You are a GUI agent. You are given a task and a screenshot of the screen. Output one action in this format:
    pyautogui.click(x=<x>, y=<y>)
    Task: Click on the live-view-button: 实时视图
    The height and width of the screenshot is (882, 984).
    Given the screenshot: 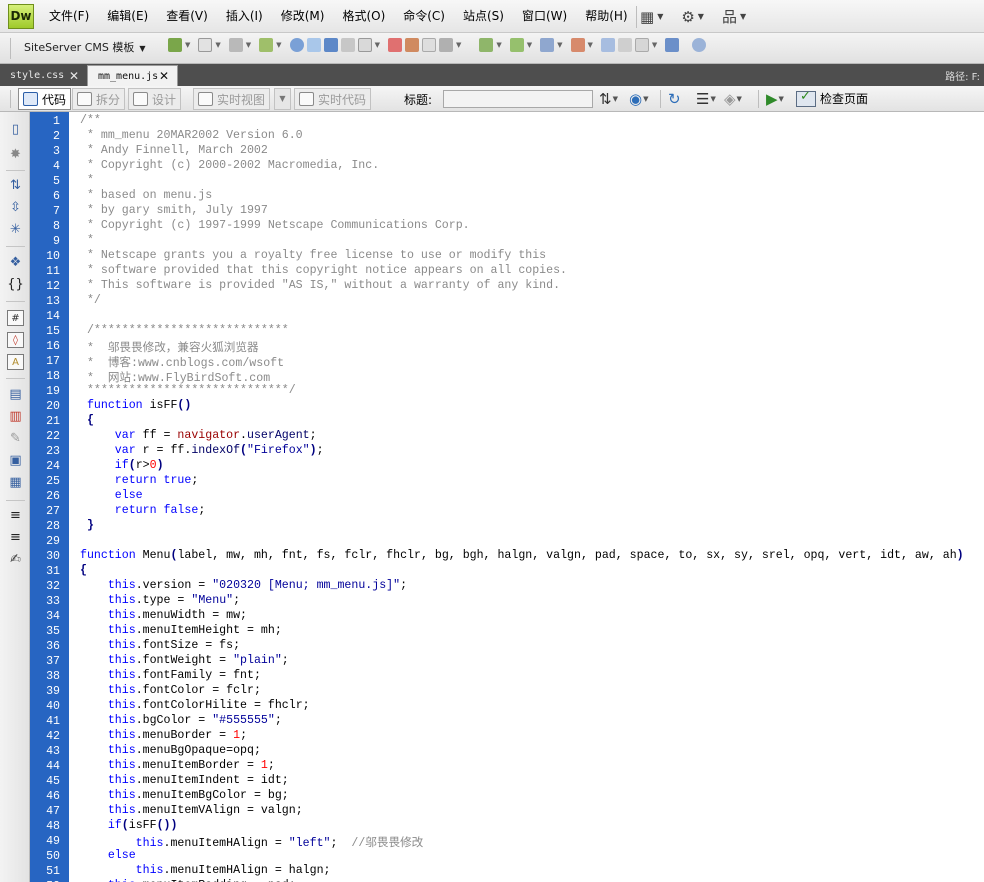 What is the action you would take?
    pyautogui.click(x=232, y=99)
    